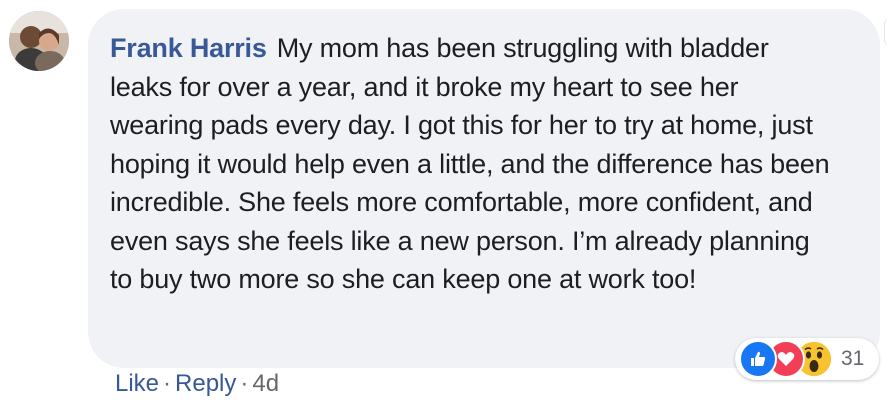  What do you see at coordinates (887, 32) in the screenshot?
I see `adjacent-element-edge` at bounding box center [887, 32].